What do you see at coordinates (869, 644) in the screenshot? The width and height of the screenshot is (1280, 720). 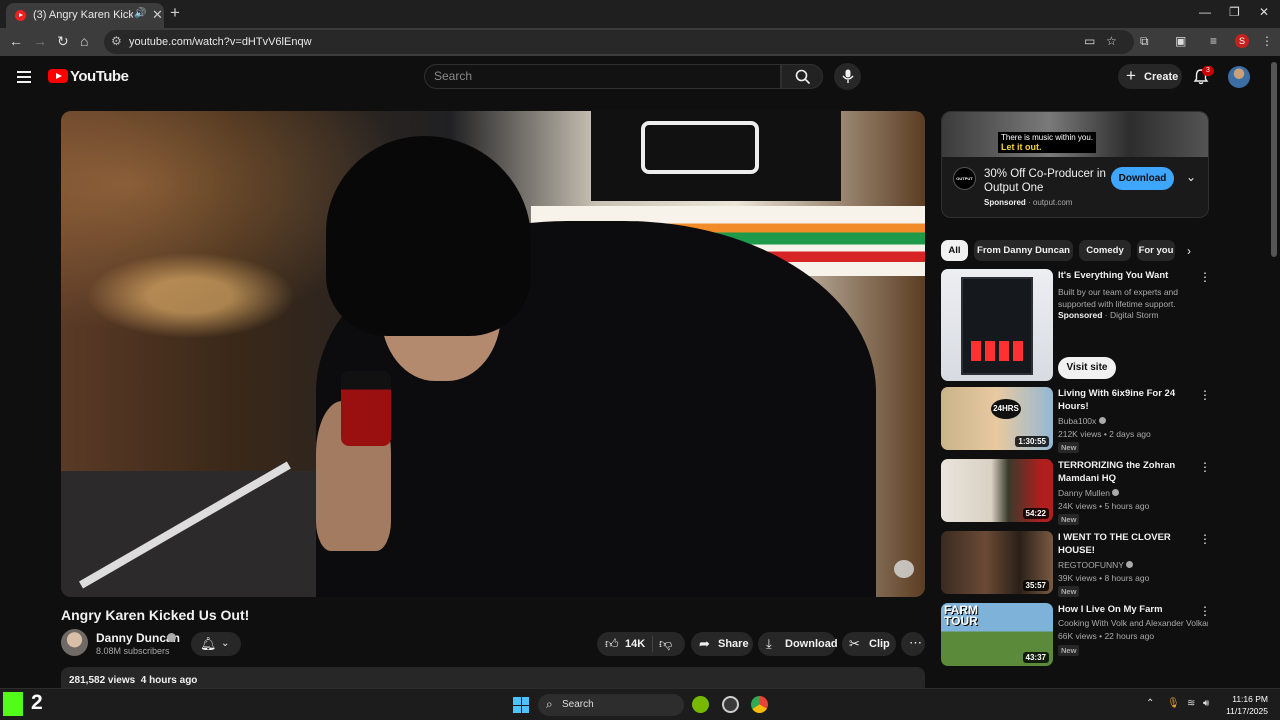 I see `clip-button: ✂ Clip` at bounding box center [869, 644].